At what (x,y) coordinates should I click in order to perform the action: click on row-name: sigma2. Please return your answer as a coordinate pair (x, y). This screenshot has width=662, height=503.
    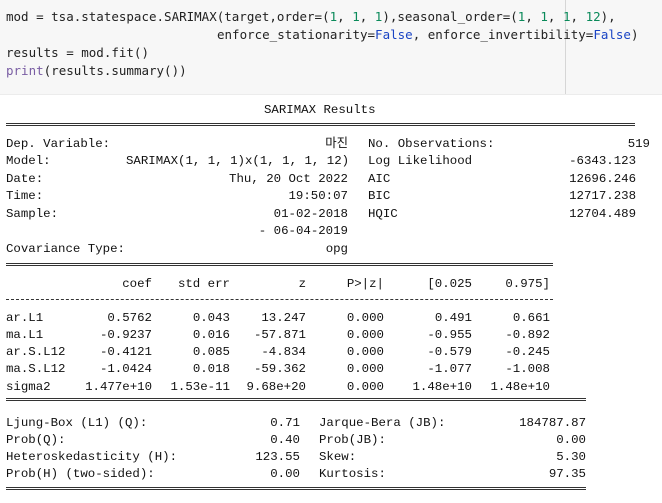
    Looking at the image, I should click on (28, 387).